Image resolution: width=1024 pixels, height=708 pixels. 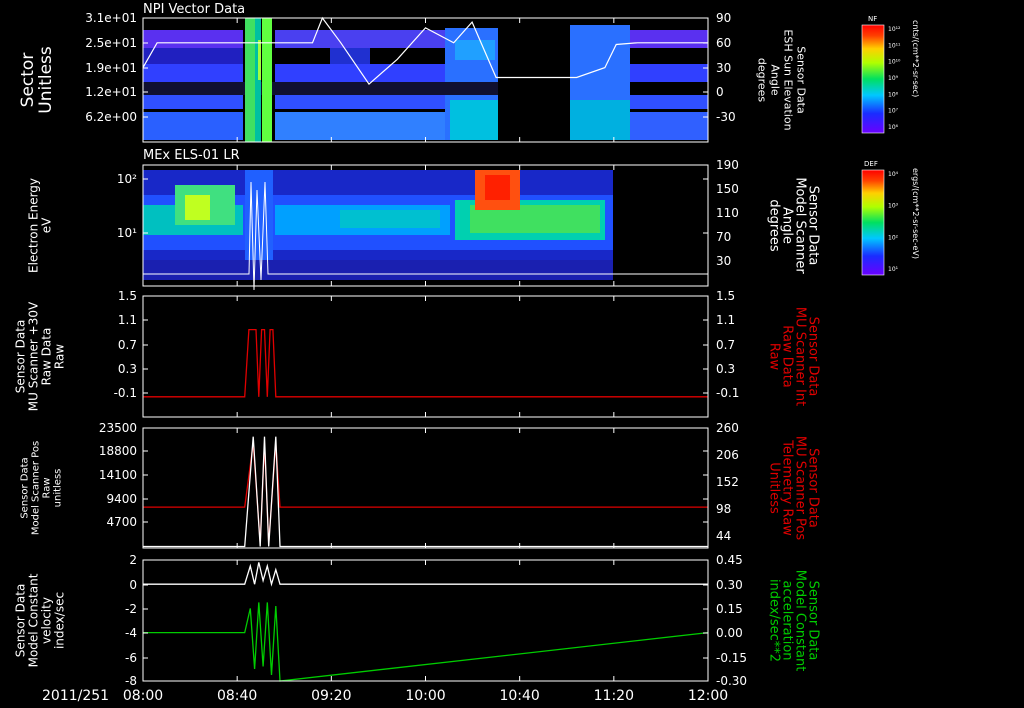 What do you see at coordinates (34, 620) in the screenshot?
I see `y-axis-label-line: Model Constant` at bounding box center [34, 620].